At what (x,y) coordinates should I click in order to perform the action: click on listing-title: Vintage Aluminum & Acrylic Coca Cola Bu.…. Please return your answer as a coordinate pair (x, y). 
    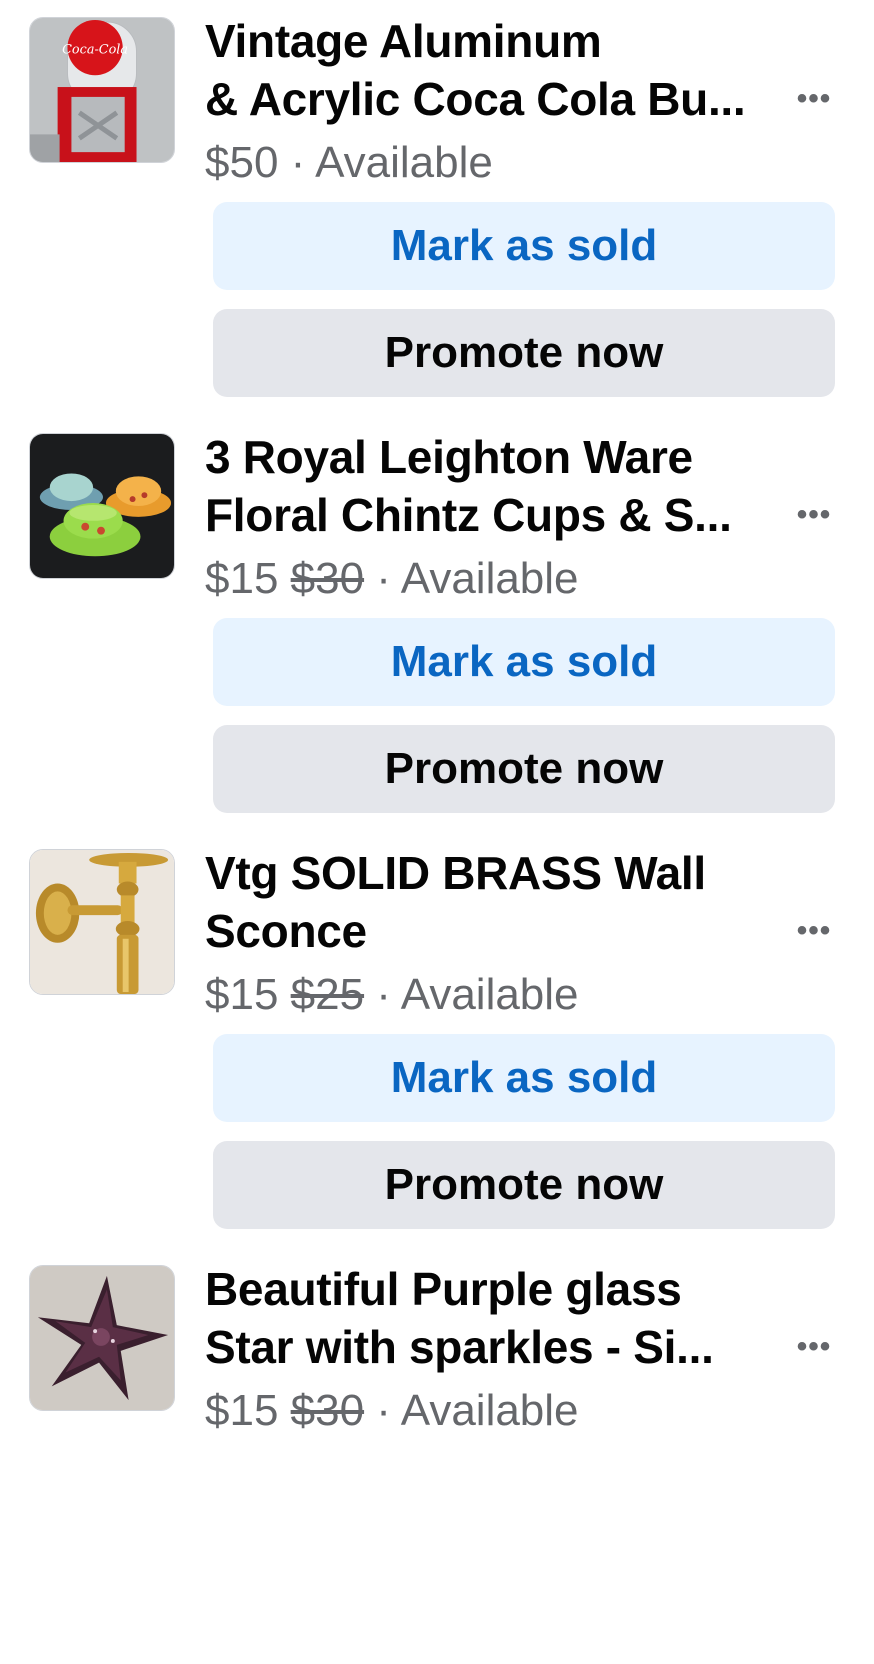
    Looking at the image, I should click on (485, 70).